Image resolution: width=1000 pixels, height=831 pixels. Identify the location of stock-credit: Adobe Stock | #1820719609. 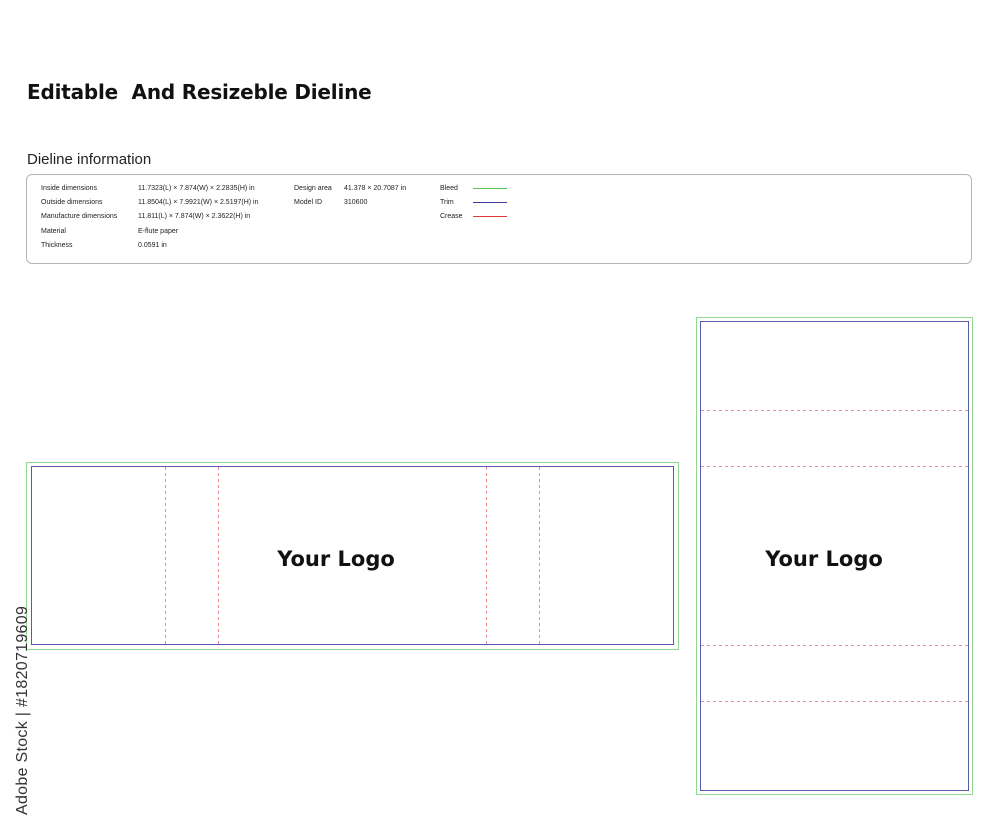
(22, 710).